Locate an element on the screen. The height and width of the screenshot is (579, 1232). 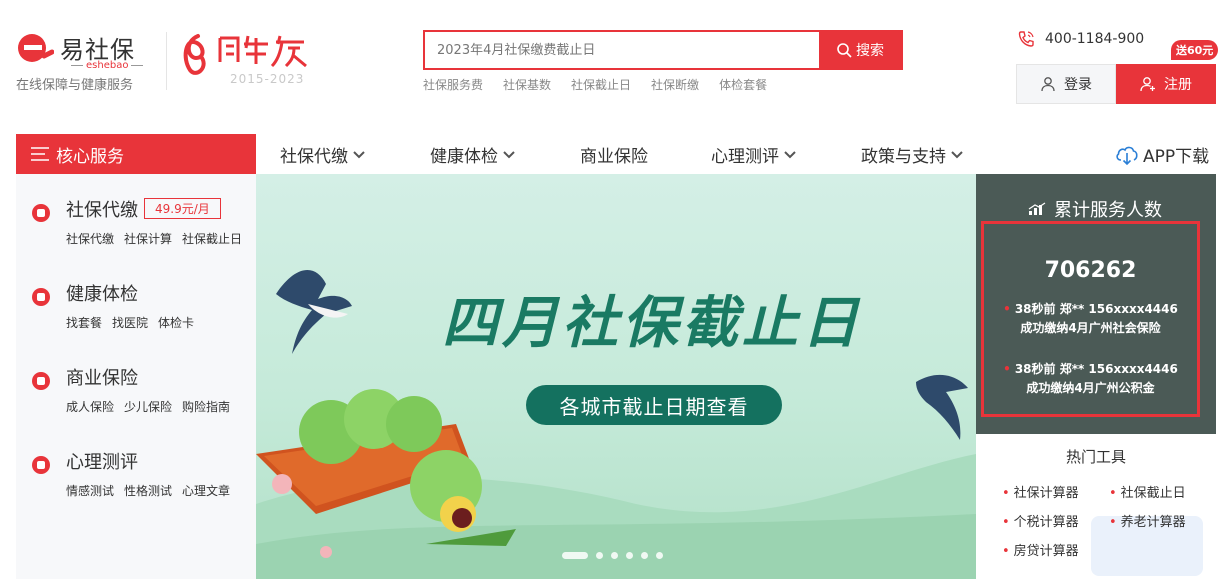
anniversary-badge: 2015-2023 is located at coordinates (247, 59).